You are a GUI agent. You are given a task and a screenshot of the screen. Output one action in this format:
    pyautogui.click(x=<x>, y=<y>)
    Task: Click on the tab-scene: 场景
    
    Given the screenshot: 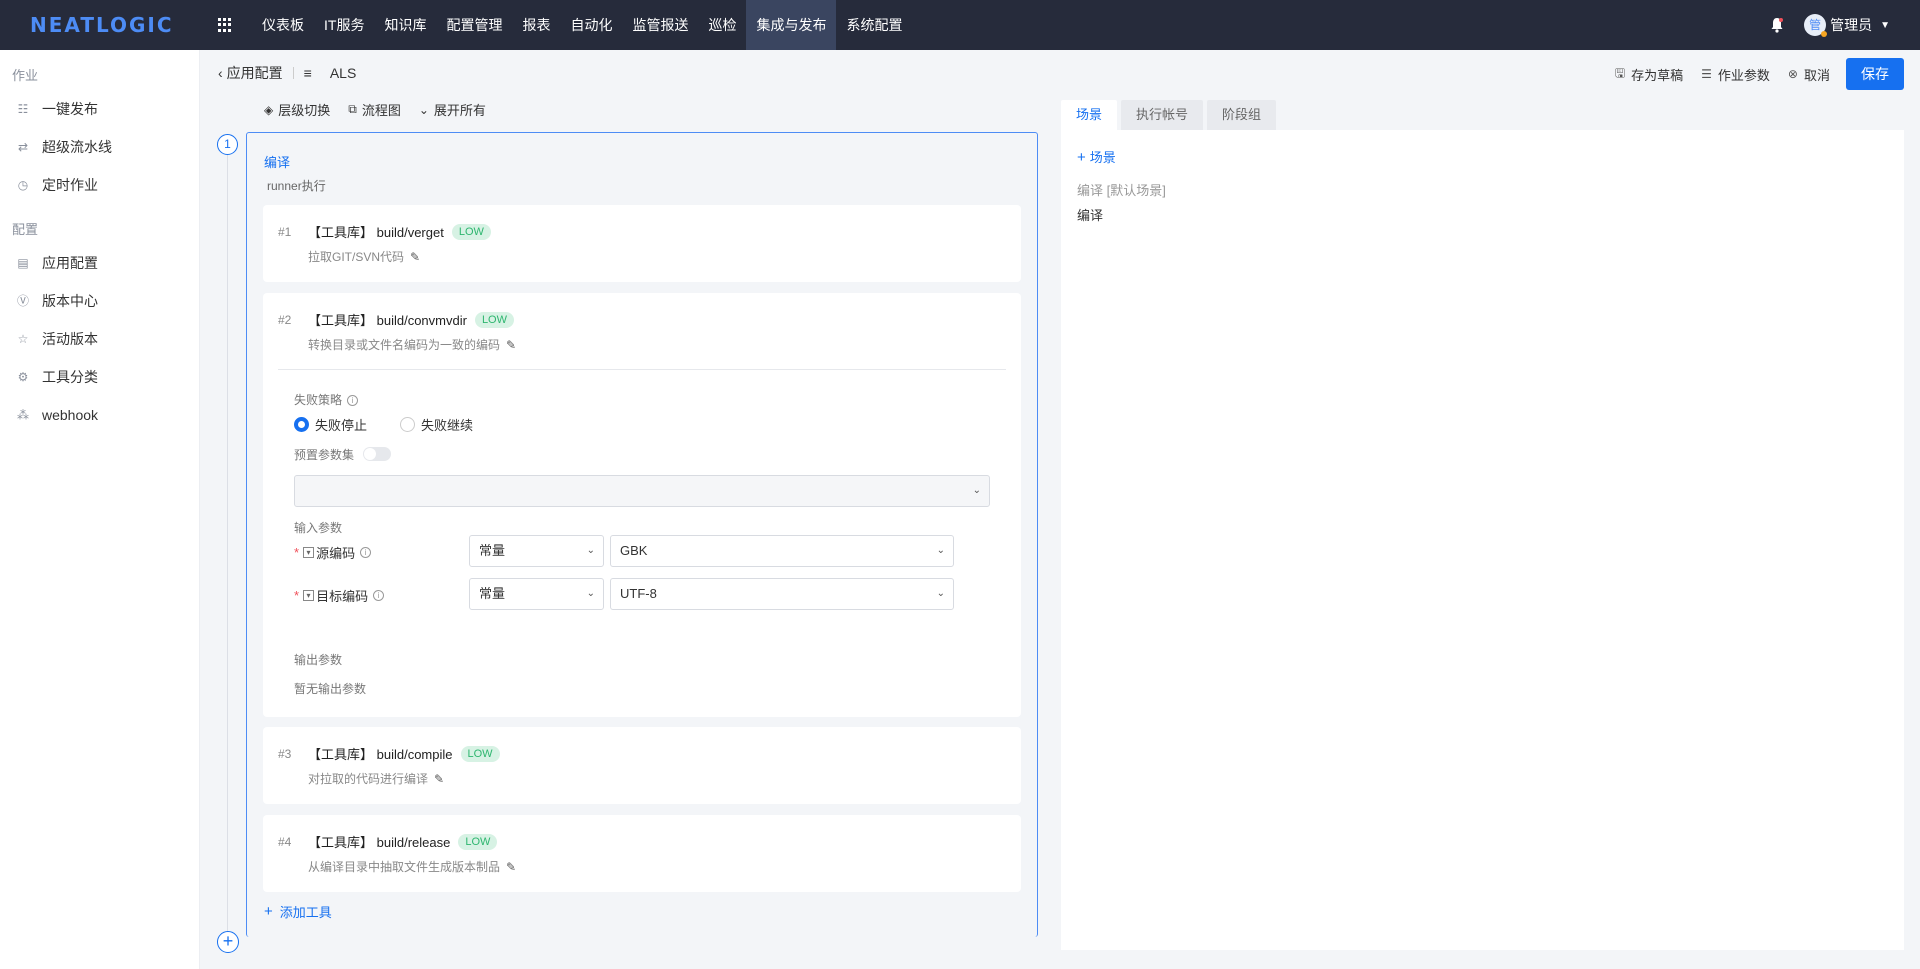 What is the action you would take?
    pyautogui.click(x=1089, y=115)
    